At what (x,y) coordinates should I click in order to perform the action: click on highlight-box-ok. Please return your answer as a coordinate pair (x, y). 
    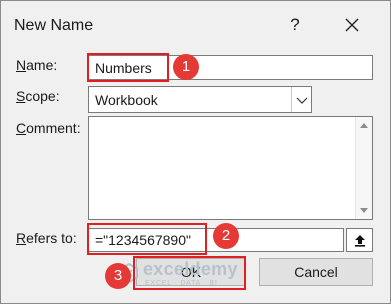
    Looking at the image, I should click on (189, 273).